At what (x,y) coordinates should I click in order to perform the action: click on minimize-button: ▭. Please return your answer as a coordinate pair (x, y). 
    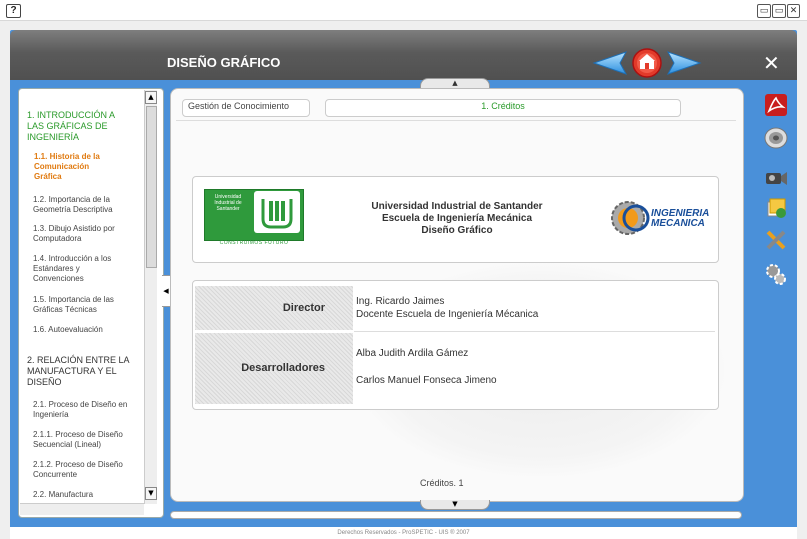
    Looking at the image, I should click on (764, 11).